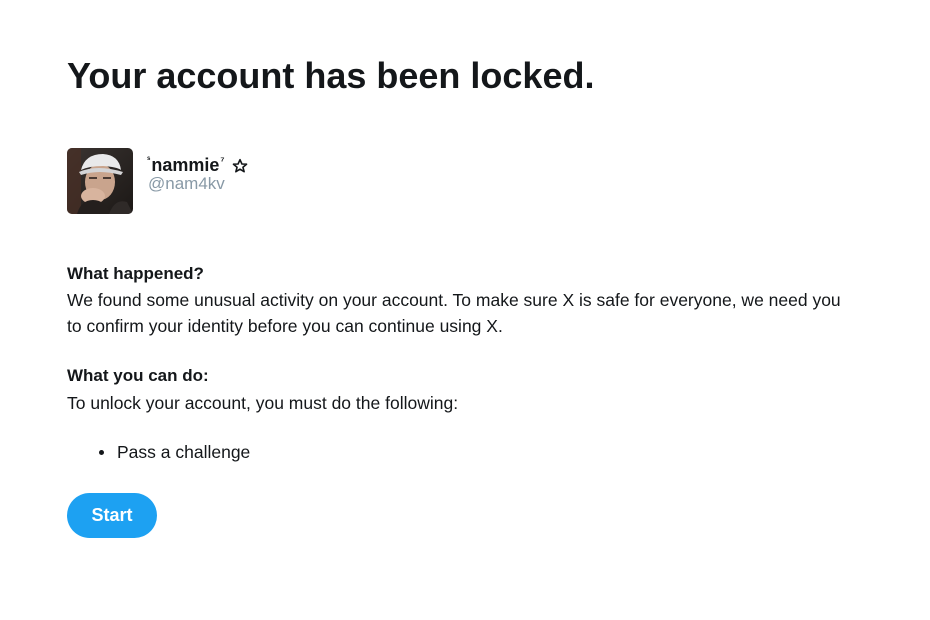 The image size is (930, 620). Describe the element at coordinates (184, 452) in the screenshot. I see `step-label: Pass a challenge` at that location.